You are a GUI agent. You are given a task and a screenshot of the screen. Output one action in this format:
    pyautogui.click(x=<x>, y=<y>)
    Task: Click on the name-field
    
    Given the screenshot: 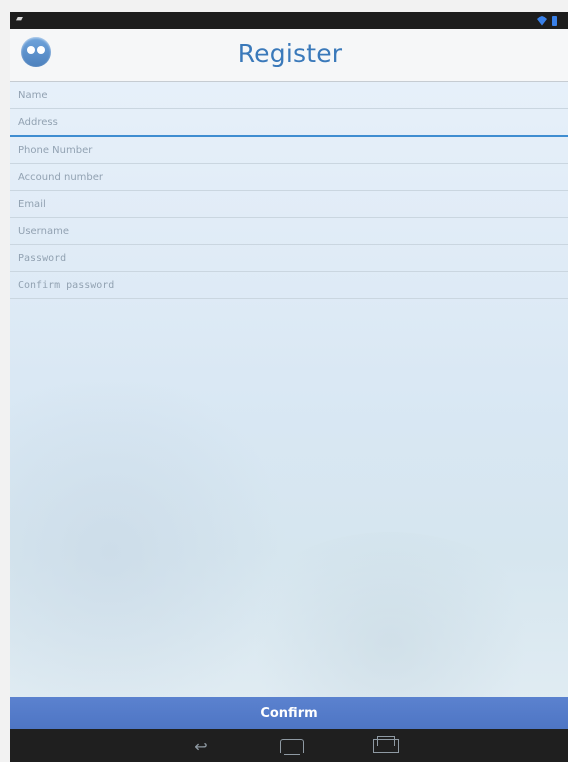 What is the action you would take?
    pyautogui.click(x=289, y=95)
    